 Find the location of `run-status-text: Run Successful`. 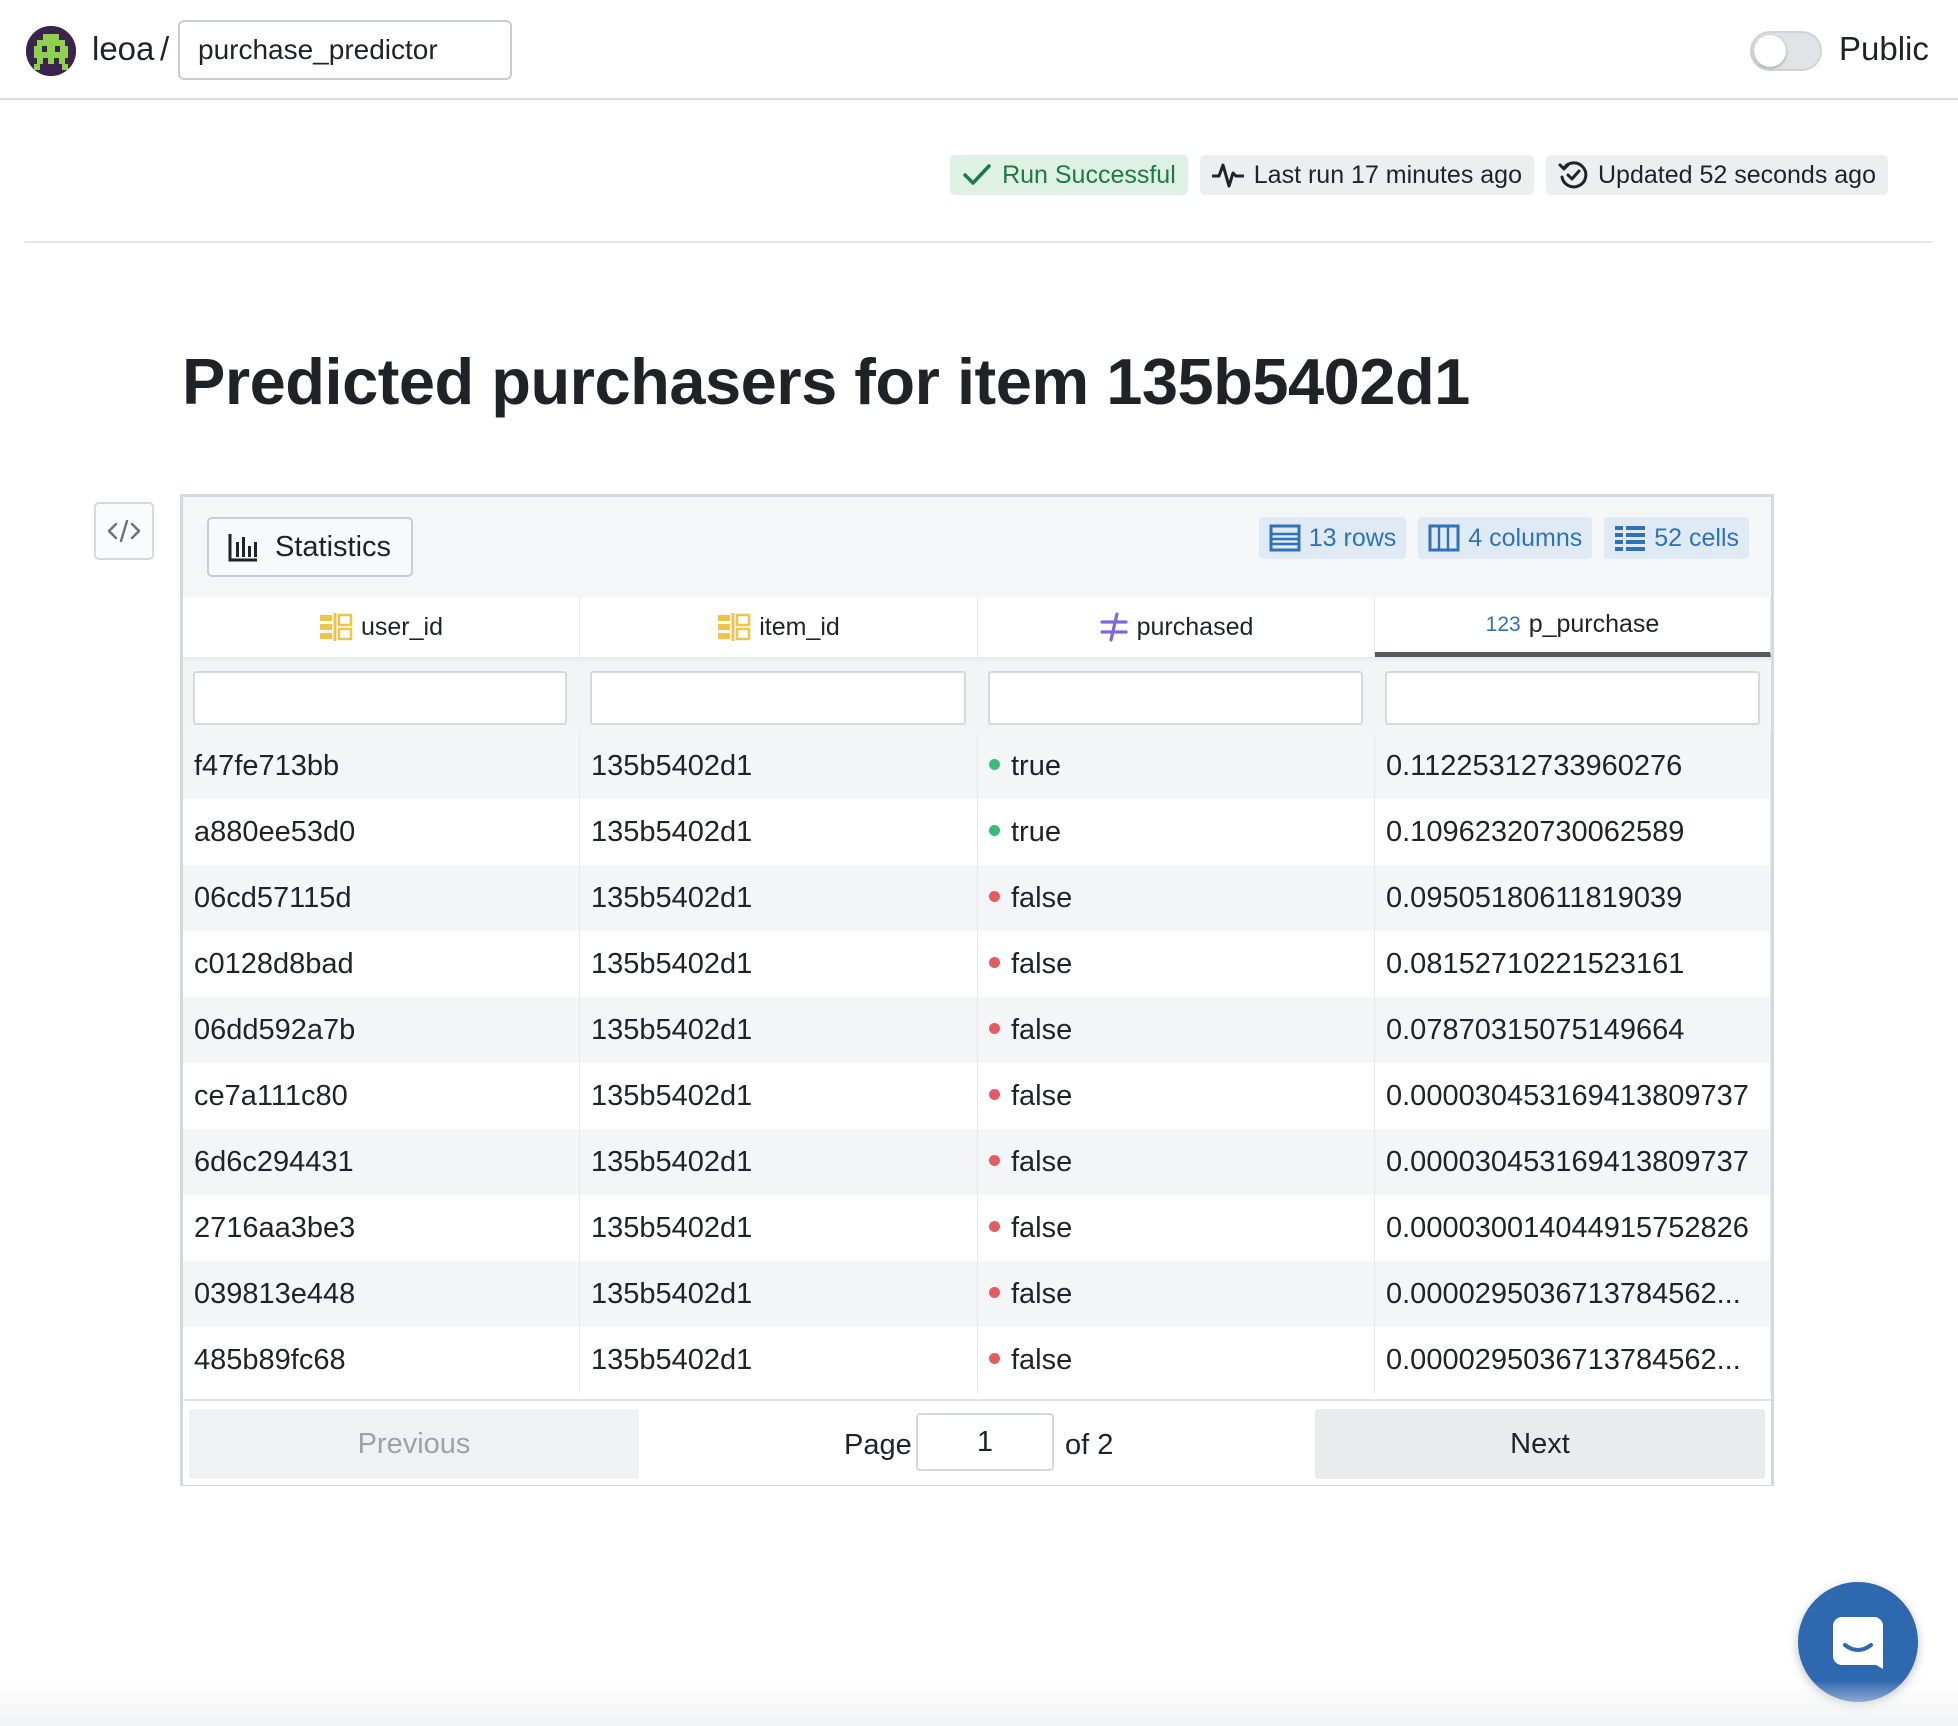

run-status-text: Run Successful is located at coordinates (1089, 174).